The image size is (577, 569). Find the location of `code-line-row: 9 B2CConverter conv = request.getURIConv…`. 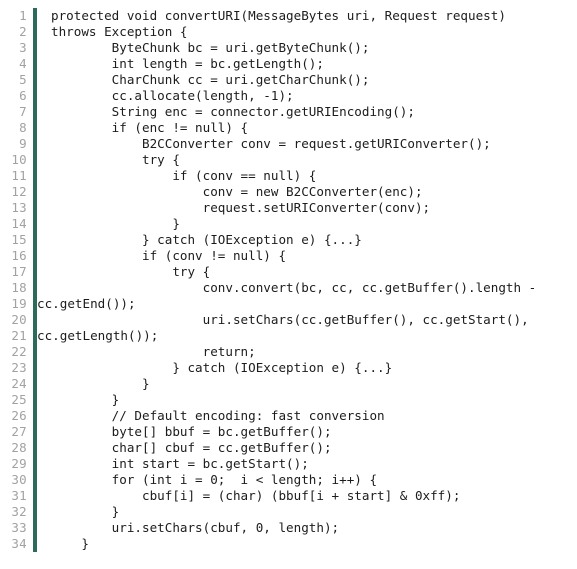

code-line-row: 9 B2CConverter conv = request.getURIConv… is located at coordinates (288, 144).